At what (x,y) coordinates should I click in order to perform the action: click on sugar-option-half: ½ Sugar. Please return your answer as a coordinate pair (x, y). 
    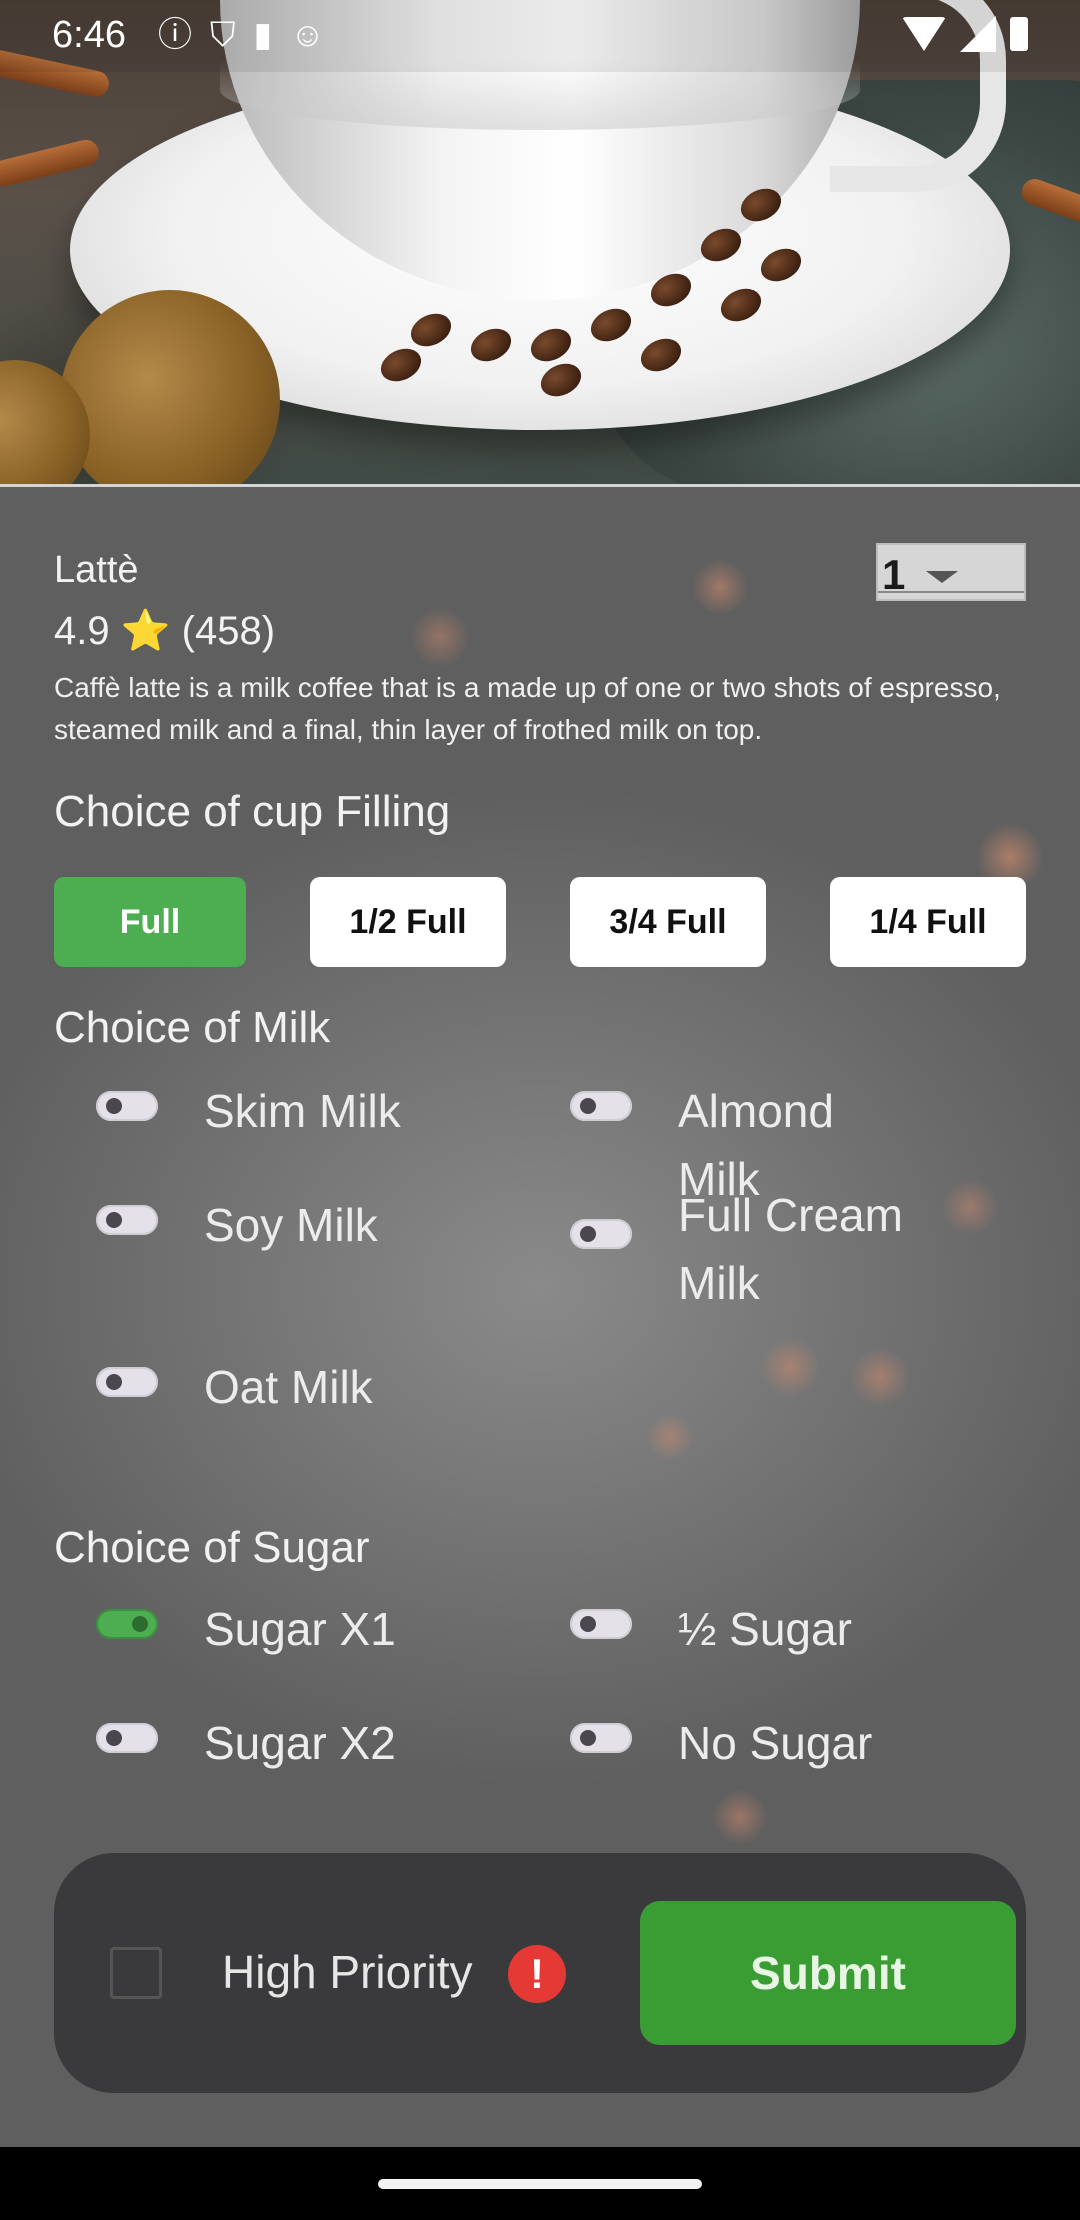
    Looking at the image, I should click on (749, 1629).